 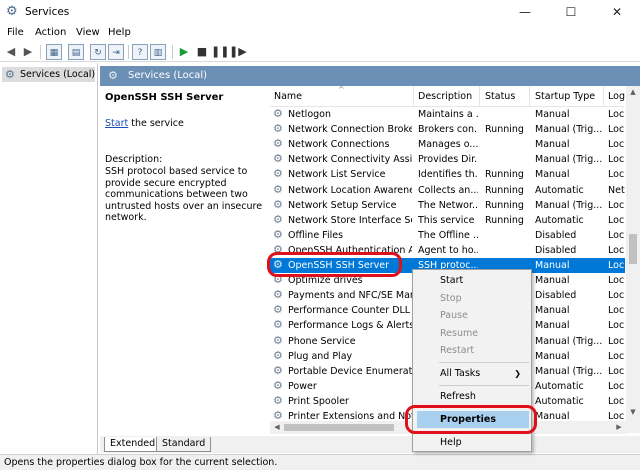 What do you see at coordinates (11, 52) in the screenshot?
I see `back-arrow-icon: ◀` at bounding box center [11, 52].